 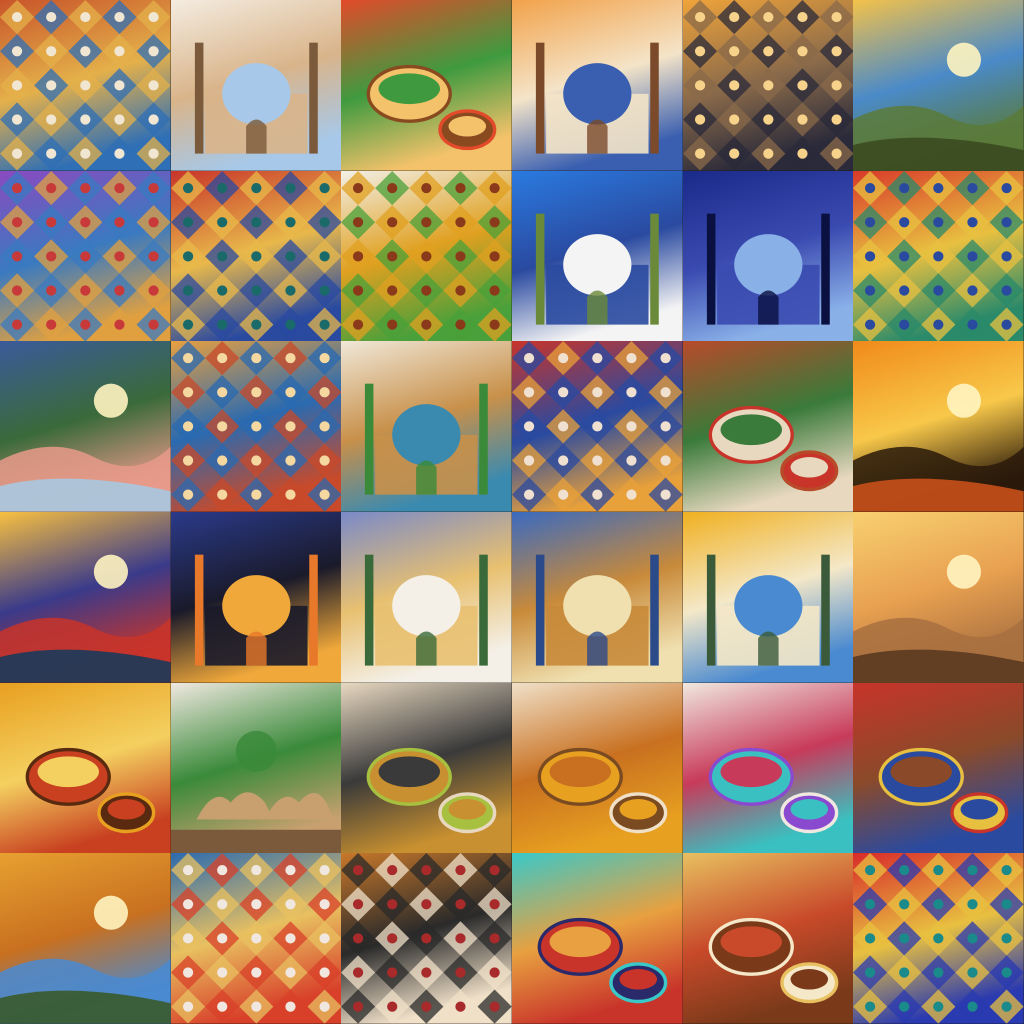 I want to click on fabric-rolls-icon, so click(x=85, y=256).